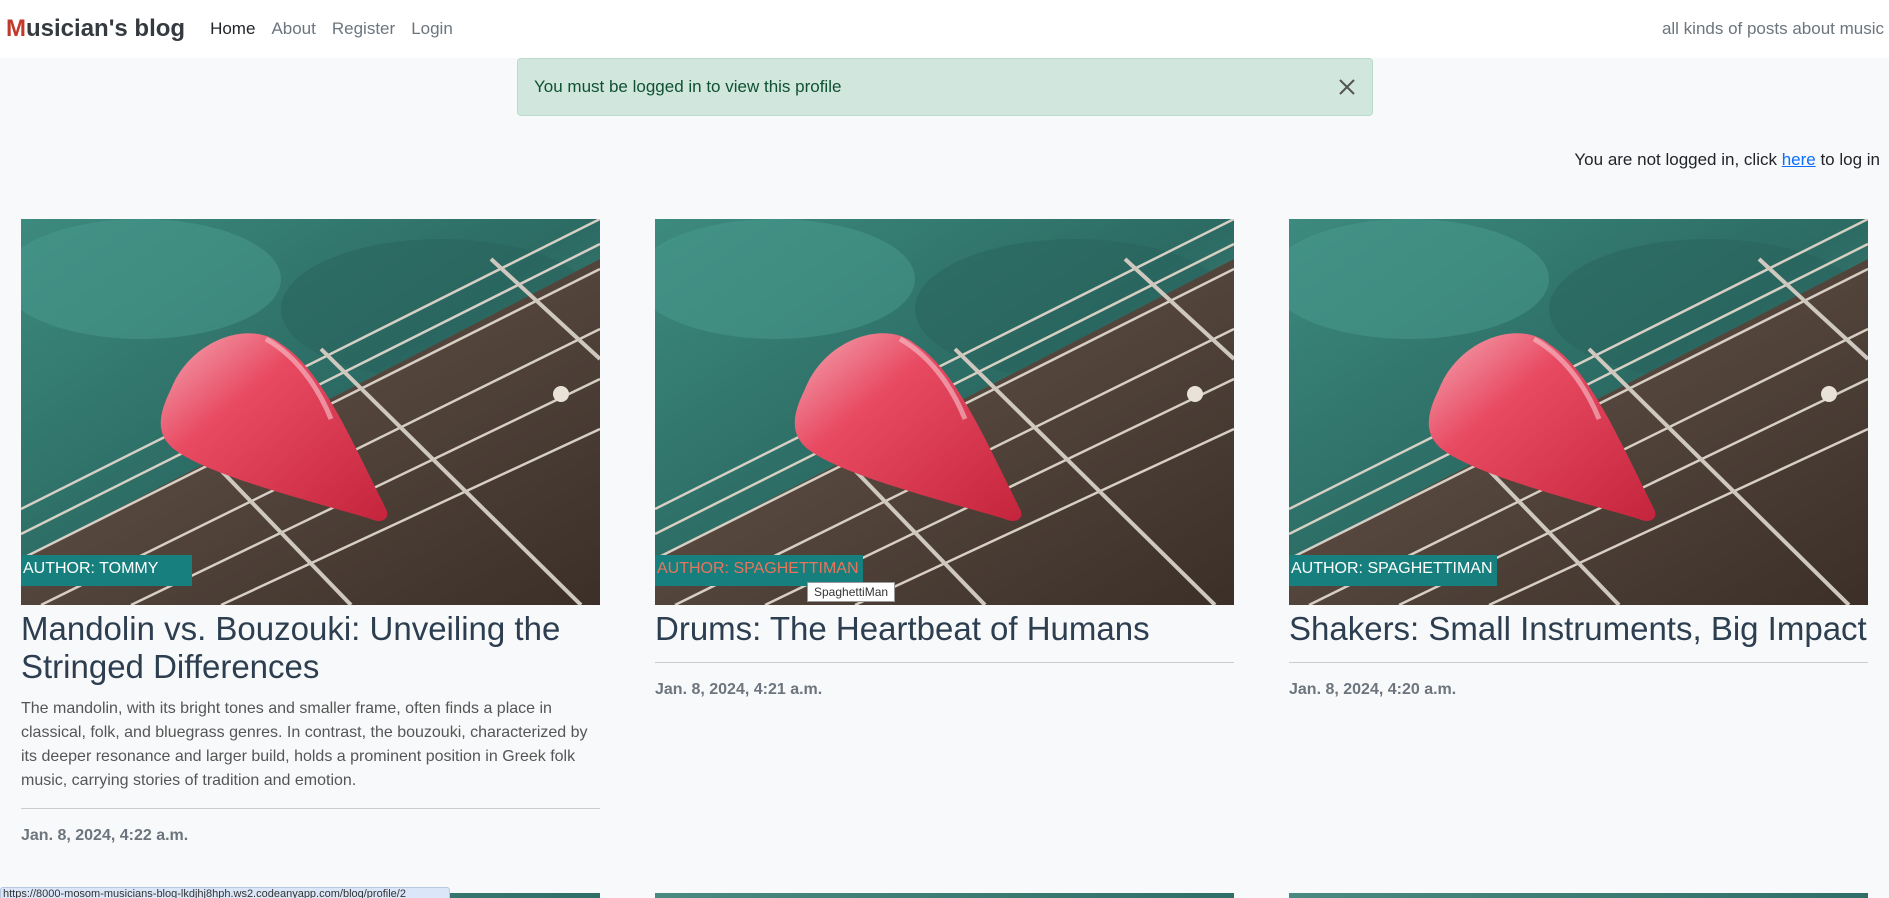 The width and height of the screenshot is (1889, 898). What do you see at coordinates (432, 29) in the screenshot?
I see `nav-login: Login` at bounding box center [432, 29].